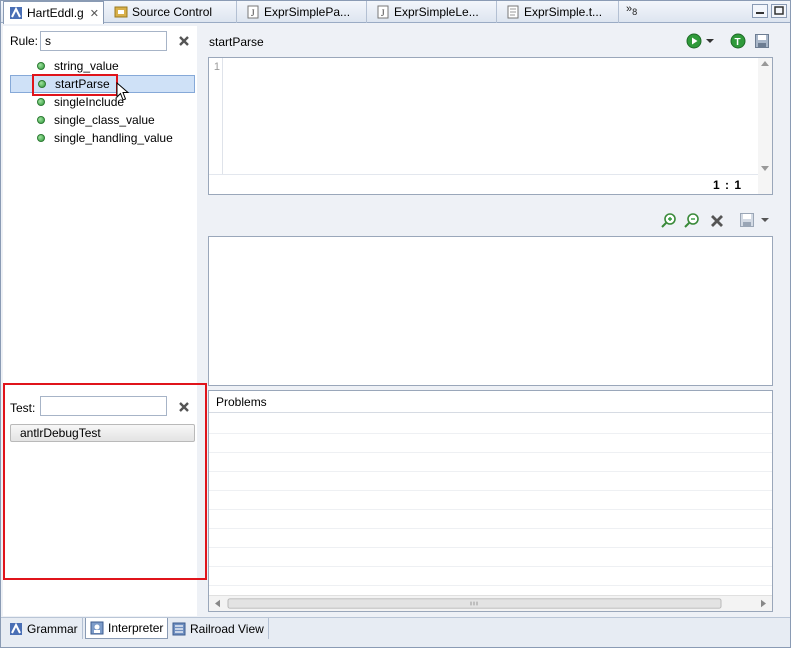 Image resolution: width=791 pixels, height=648 pixels. Describe the element at coordinates (94, 13) in the screenshot. I see `close-icon: ✕` at that location.